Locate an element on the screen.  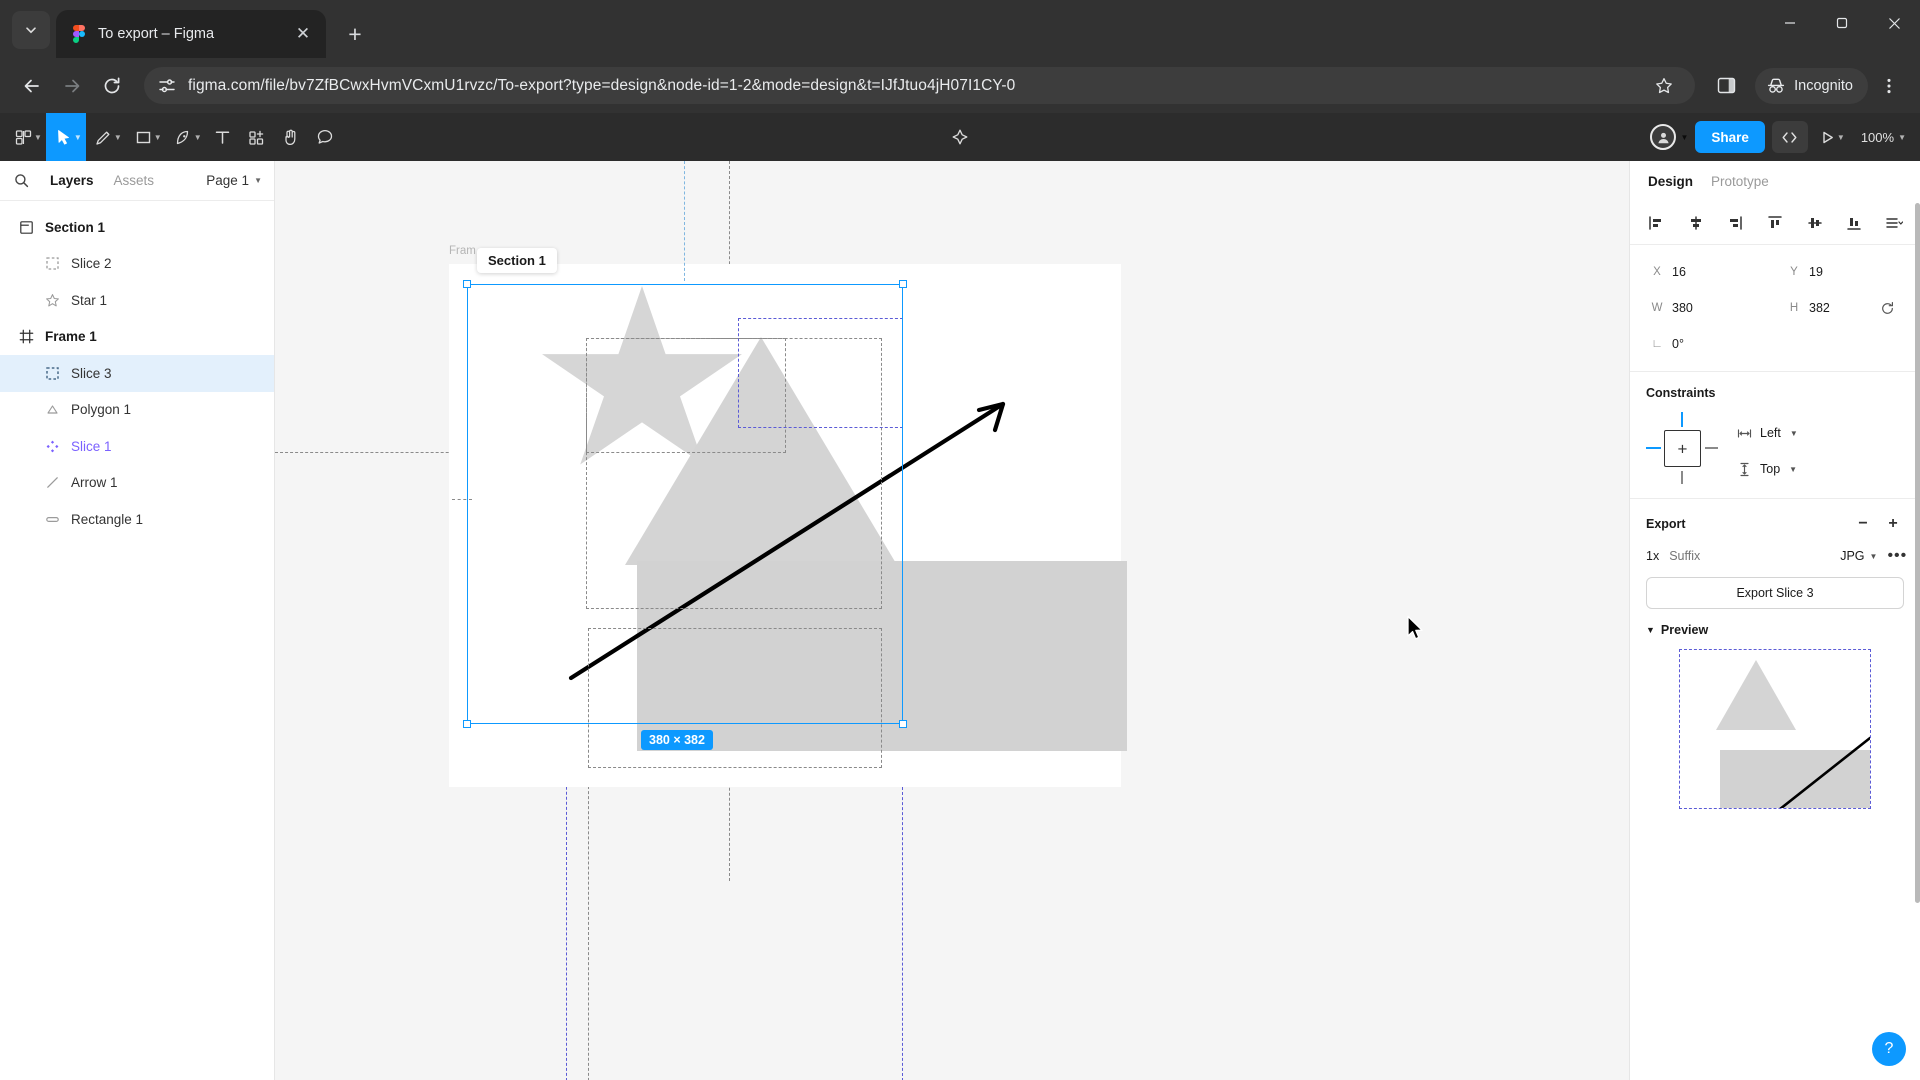
export-remove-button: − is located at coordinates (1863, 524).